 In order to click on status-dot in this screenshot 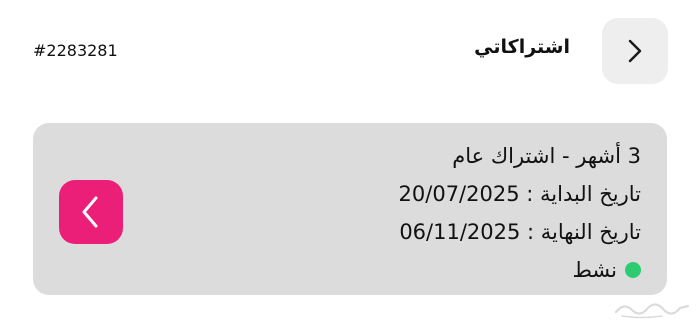, I will do `click(633, 270)`.